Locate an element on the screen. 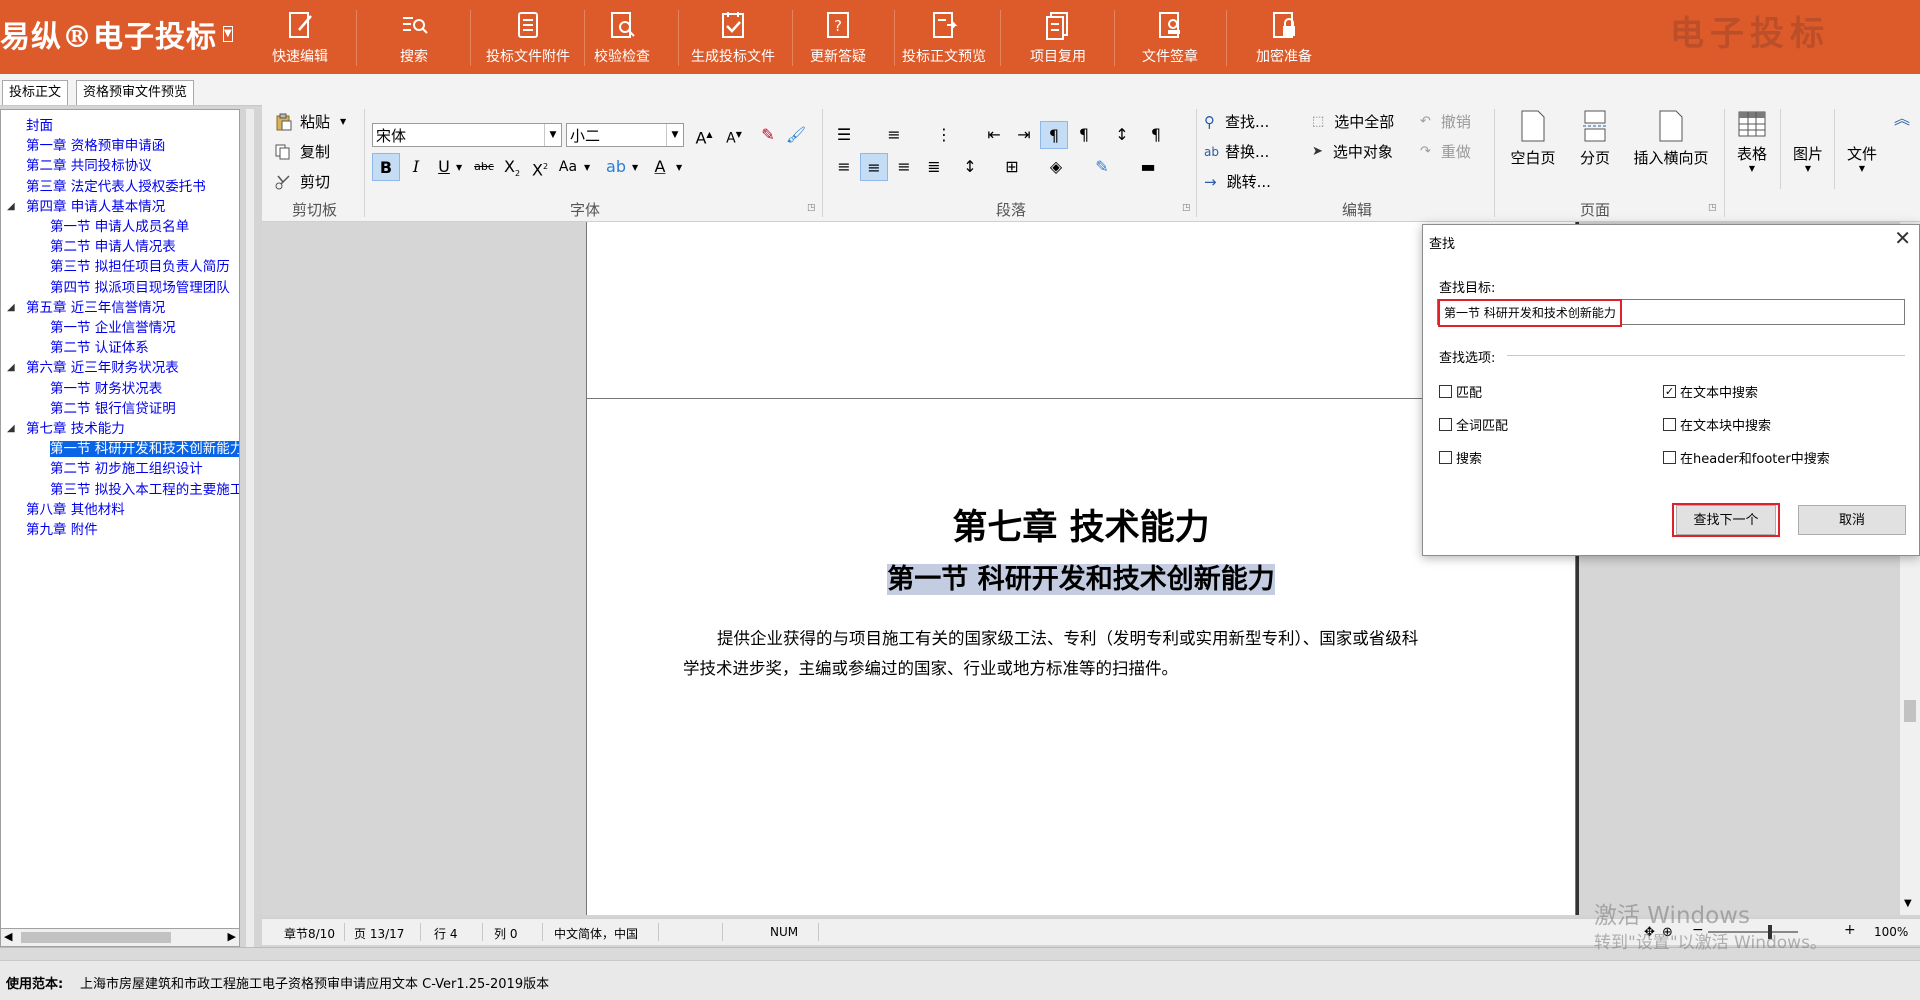 The height and width of the screenshot is (1000, 1920). blank-page-button: 空白页 is located at coordinates (1533, 138).